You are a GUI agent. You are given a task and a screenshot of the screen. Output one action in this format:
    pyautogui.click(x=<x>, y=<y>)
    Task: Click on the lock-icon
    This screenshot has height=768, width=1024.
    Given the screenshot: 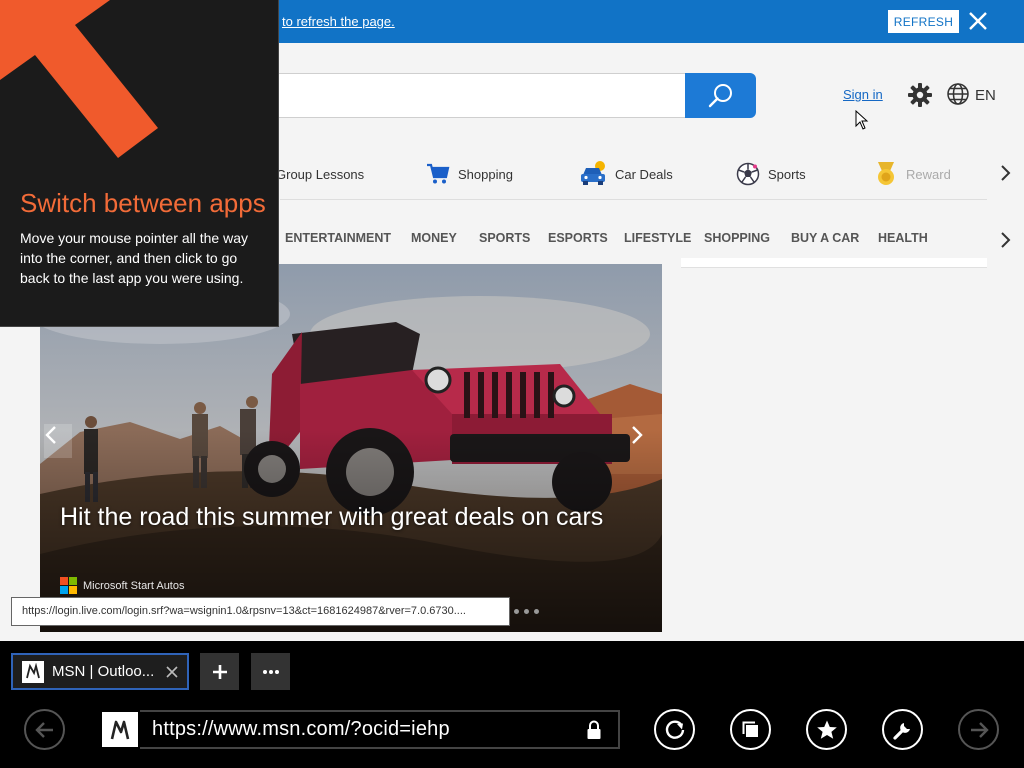 What is the action you would take?
    pyautogui.click(x=594, y=730)
    